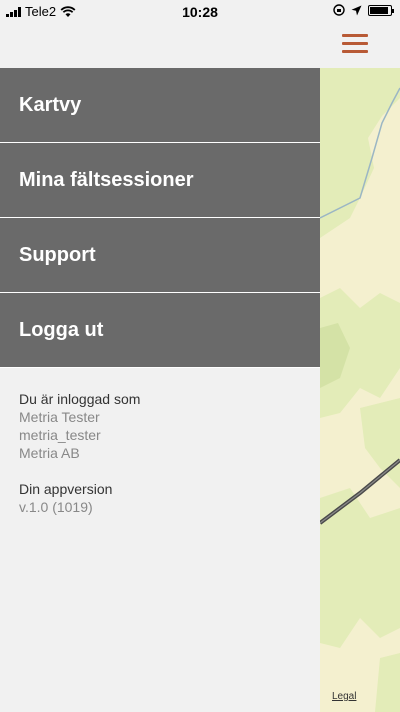  Describe the element at coordinates (59, 417) in the screenshot. I see `user-name: Metria Tester` at that location.